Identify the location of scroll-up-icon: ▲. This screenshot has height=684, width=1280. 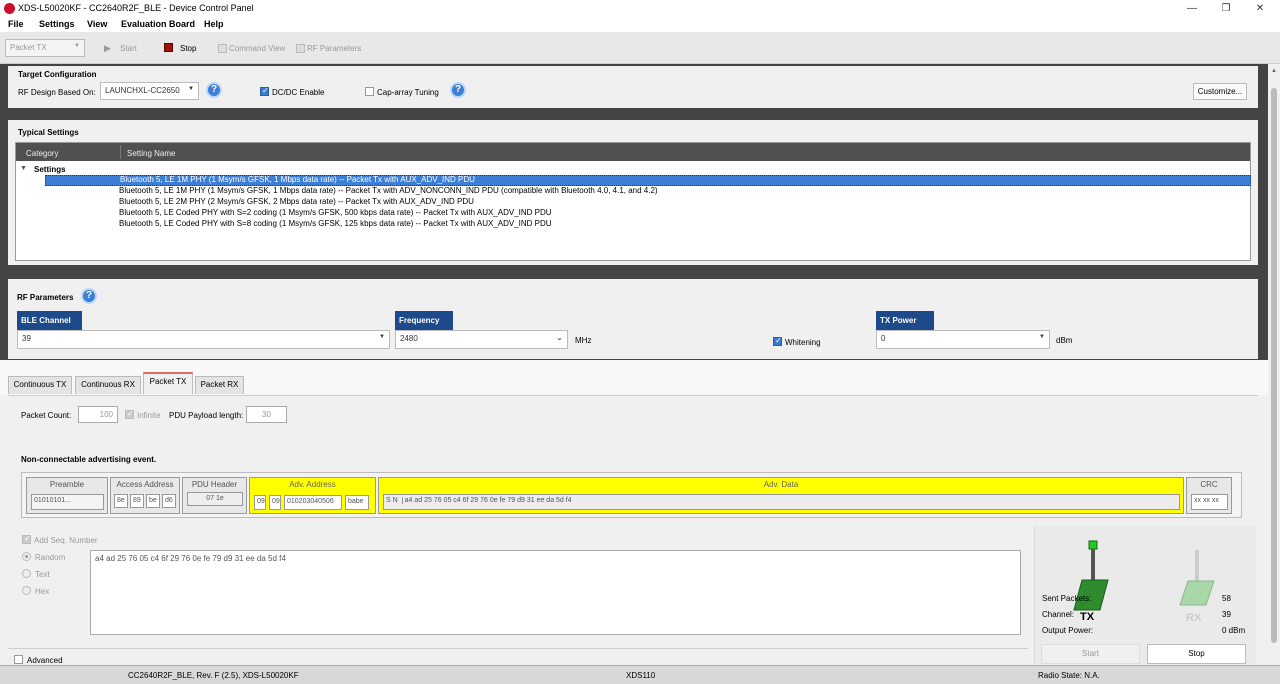
(1274, 71).